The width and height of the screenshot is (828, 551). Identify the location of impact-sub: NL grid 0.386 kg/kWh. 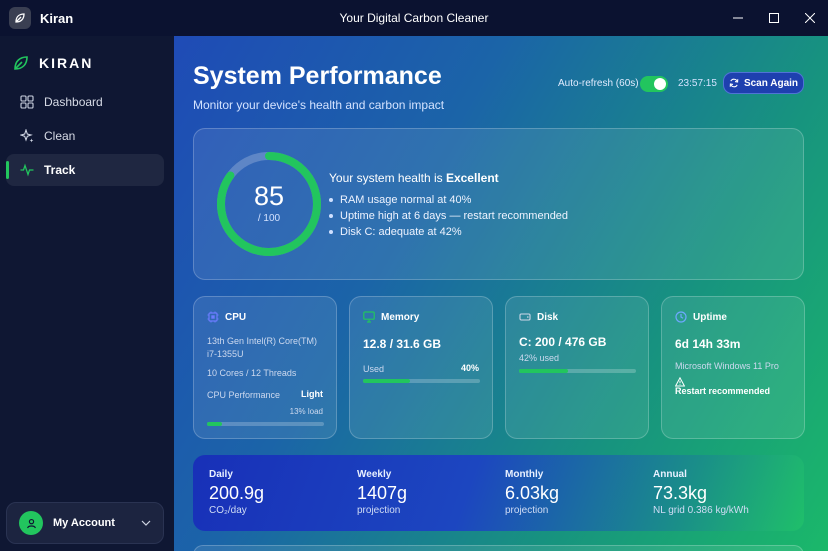
(701, 510).